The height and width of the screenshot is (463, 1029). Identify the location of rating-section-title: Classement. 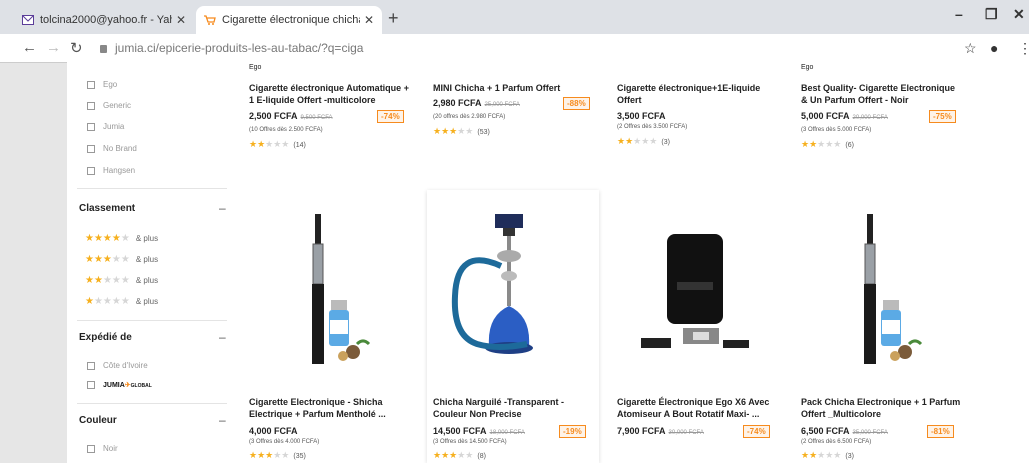
(107, 208).